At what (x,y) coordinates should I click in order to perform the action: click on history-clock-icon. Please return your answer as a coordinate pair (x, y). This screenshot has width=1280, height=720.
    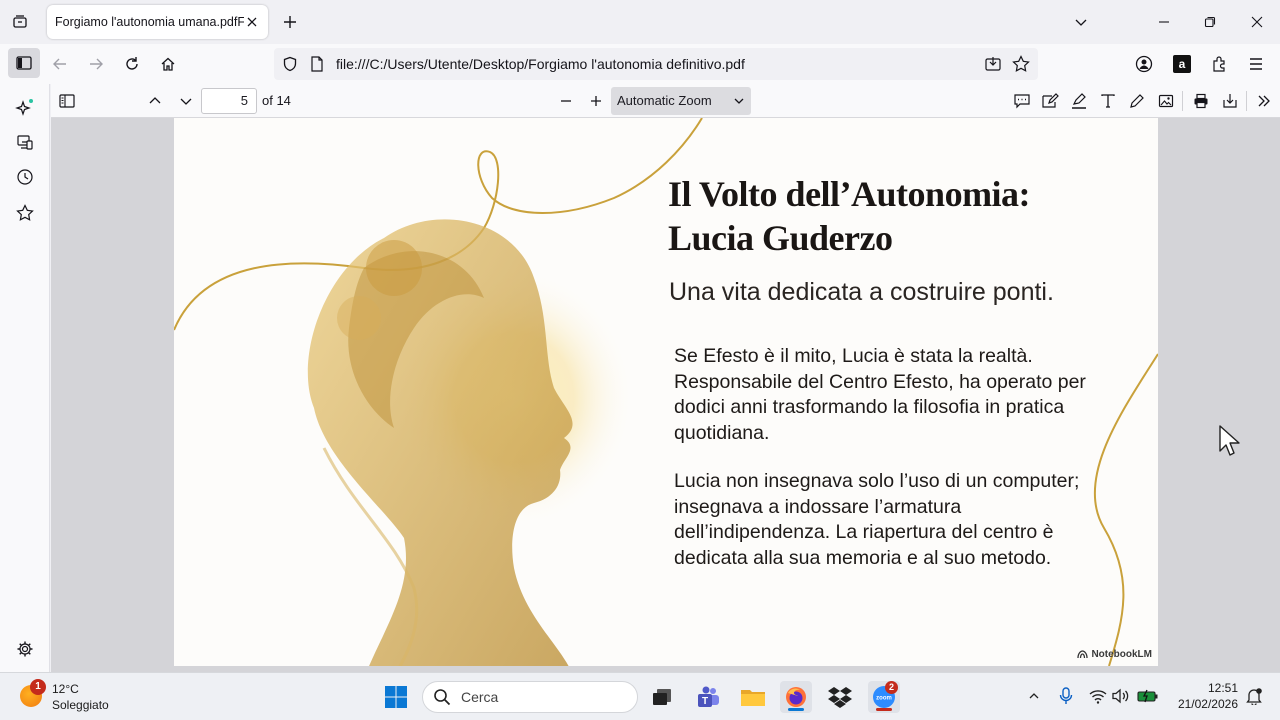
    Looking at the image, I should click on (25, 177).